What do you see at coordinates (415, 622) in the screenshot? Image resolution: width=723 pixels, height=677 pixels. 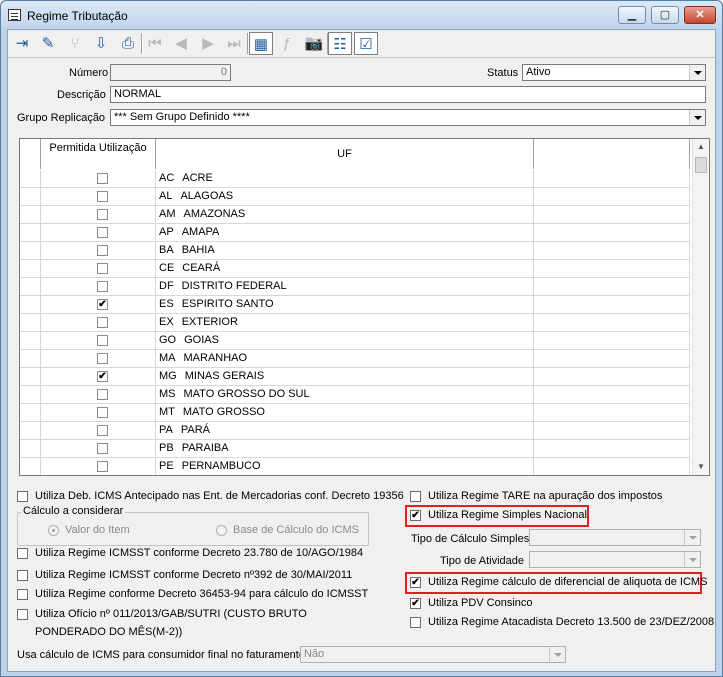 I see `atacadista-checkbox` at bounding box center [415, 622].